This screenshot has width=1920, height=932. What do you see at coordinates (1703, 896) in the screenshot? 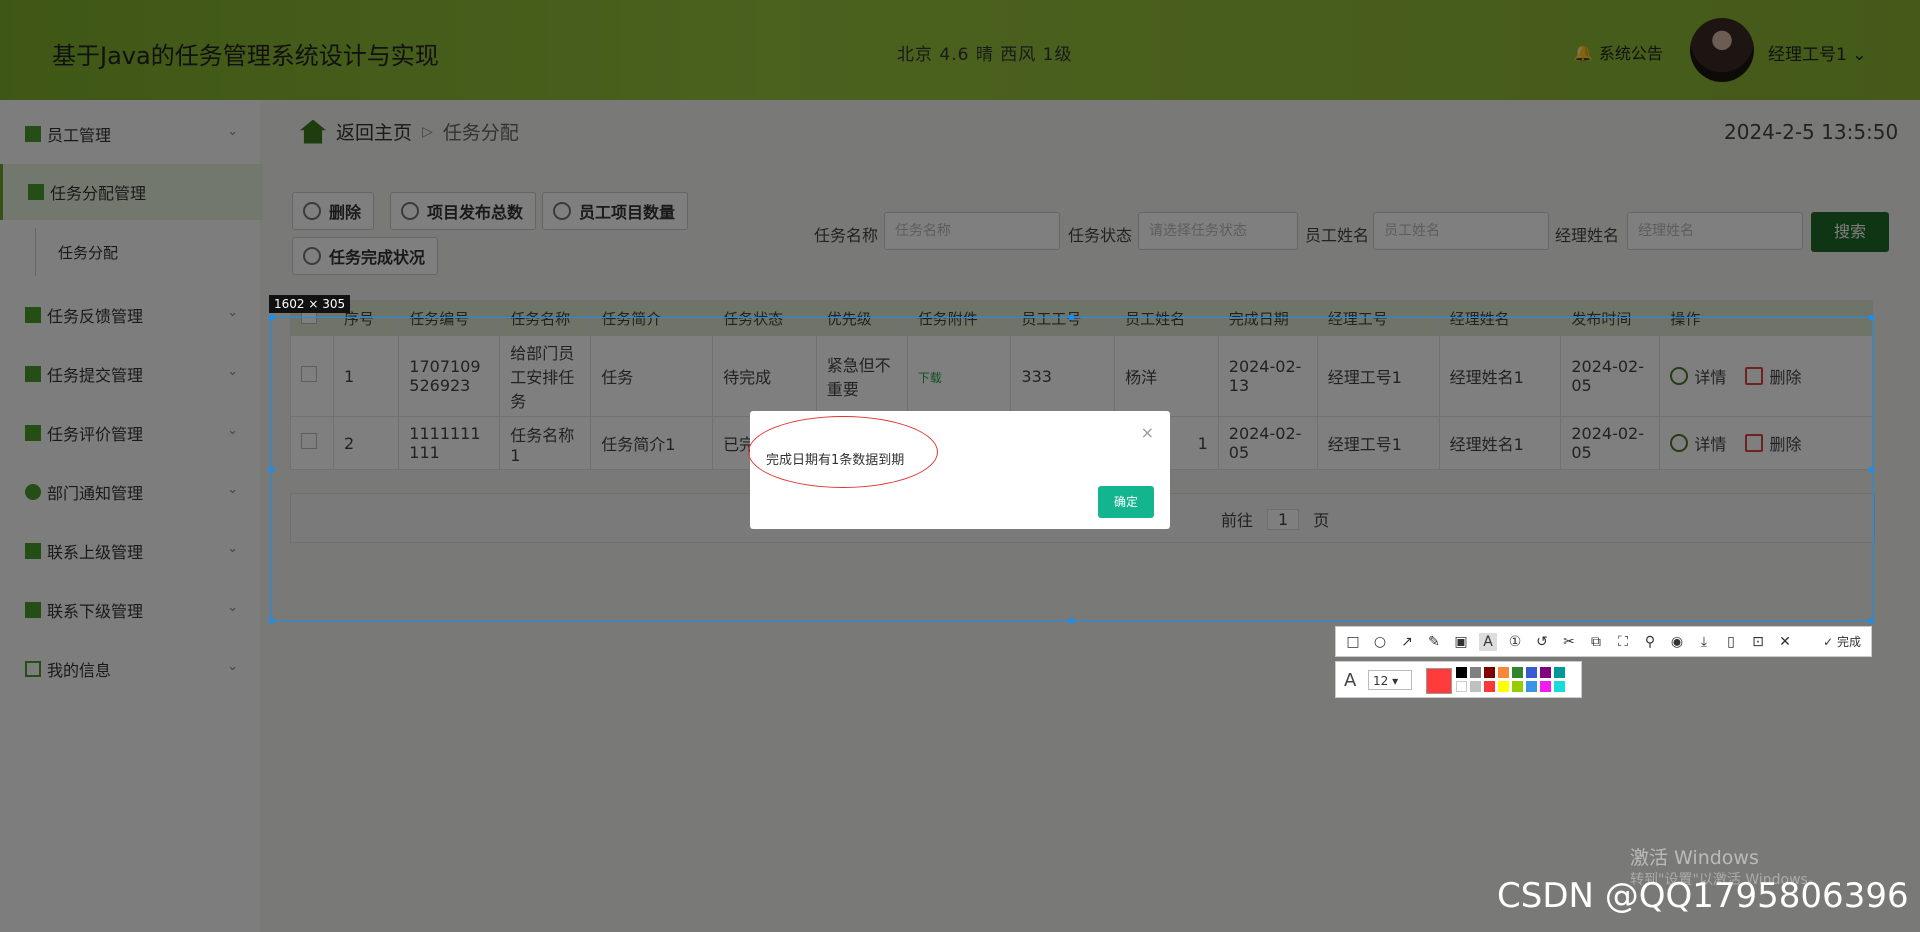
I see `csdn-watermark: CSDN @QQ1795806396` at bounding box center [1703, 896].